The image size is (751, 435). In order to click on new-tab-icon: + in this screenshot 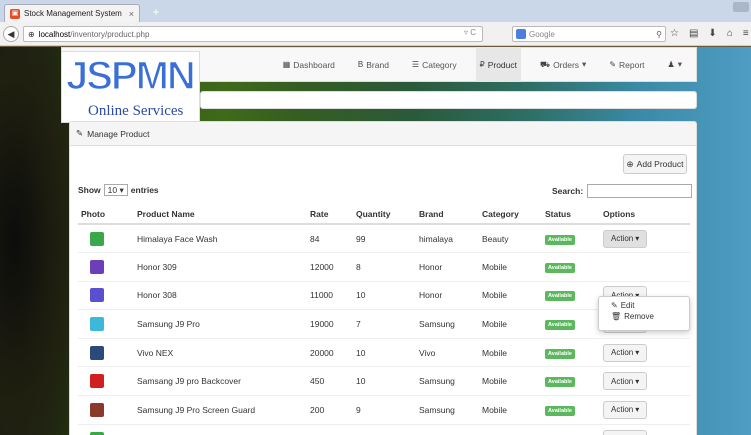, I will do `click(156, 12)`.